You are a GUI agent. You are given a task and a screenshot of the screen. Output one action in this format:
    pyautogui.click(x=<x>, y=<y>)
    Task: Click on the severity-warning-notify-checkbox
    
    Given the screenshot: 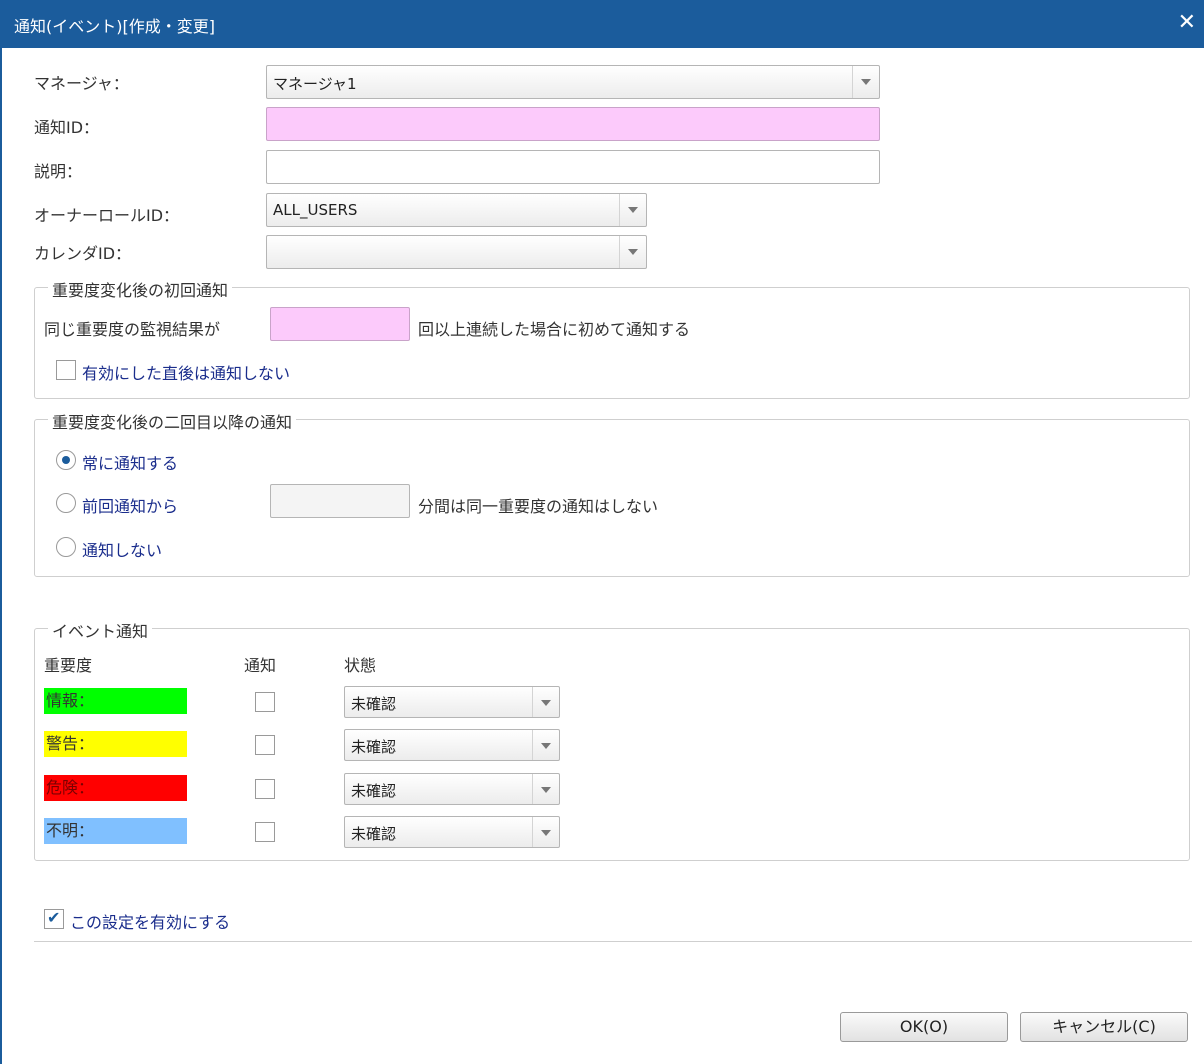 What is the action you would take?
    pyautogui.click(x=265, y=745)
    